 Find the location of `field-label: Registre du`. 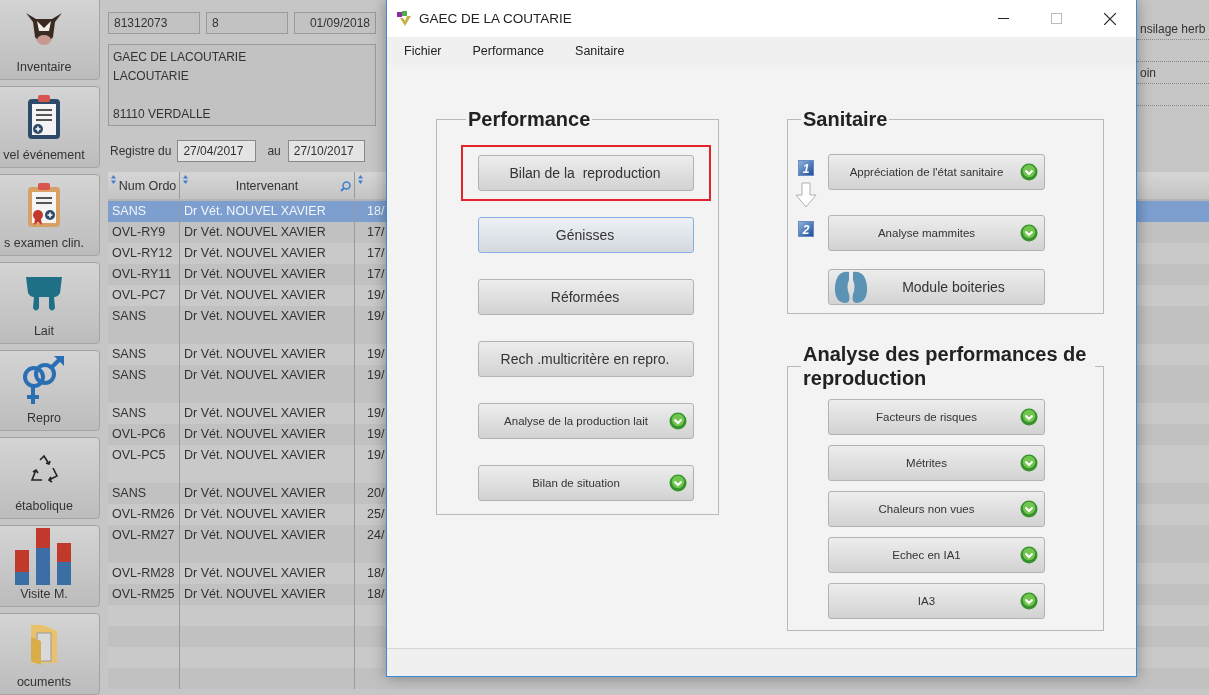

field-label: Registre du is located at coordinates (141, 151).